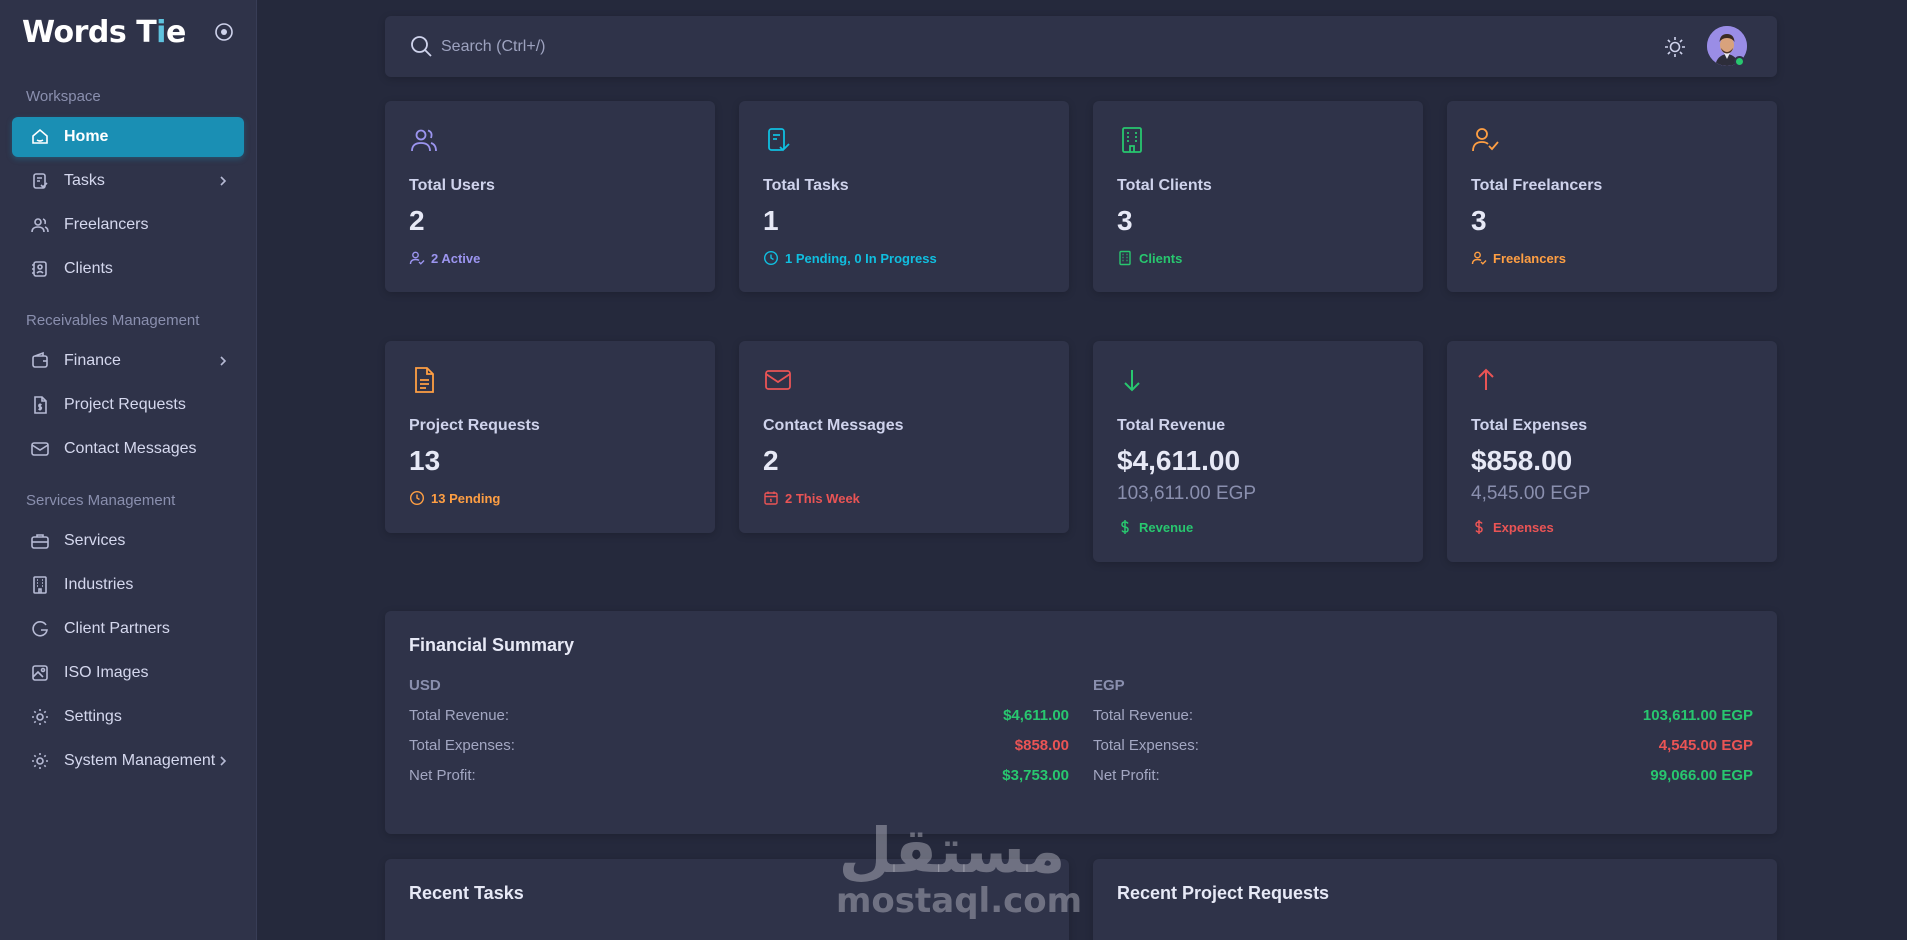 The height and width of the screenshot is (940, 1907). I want to click on financial-summary-title: Financial Summary, so click(492, 645).